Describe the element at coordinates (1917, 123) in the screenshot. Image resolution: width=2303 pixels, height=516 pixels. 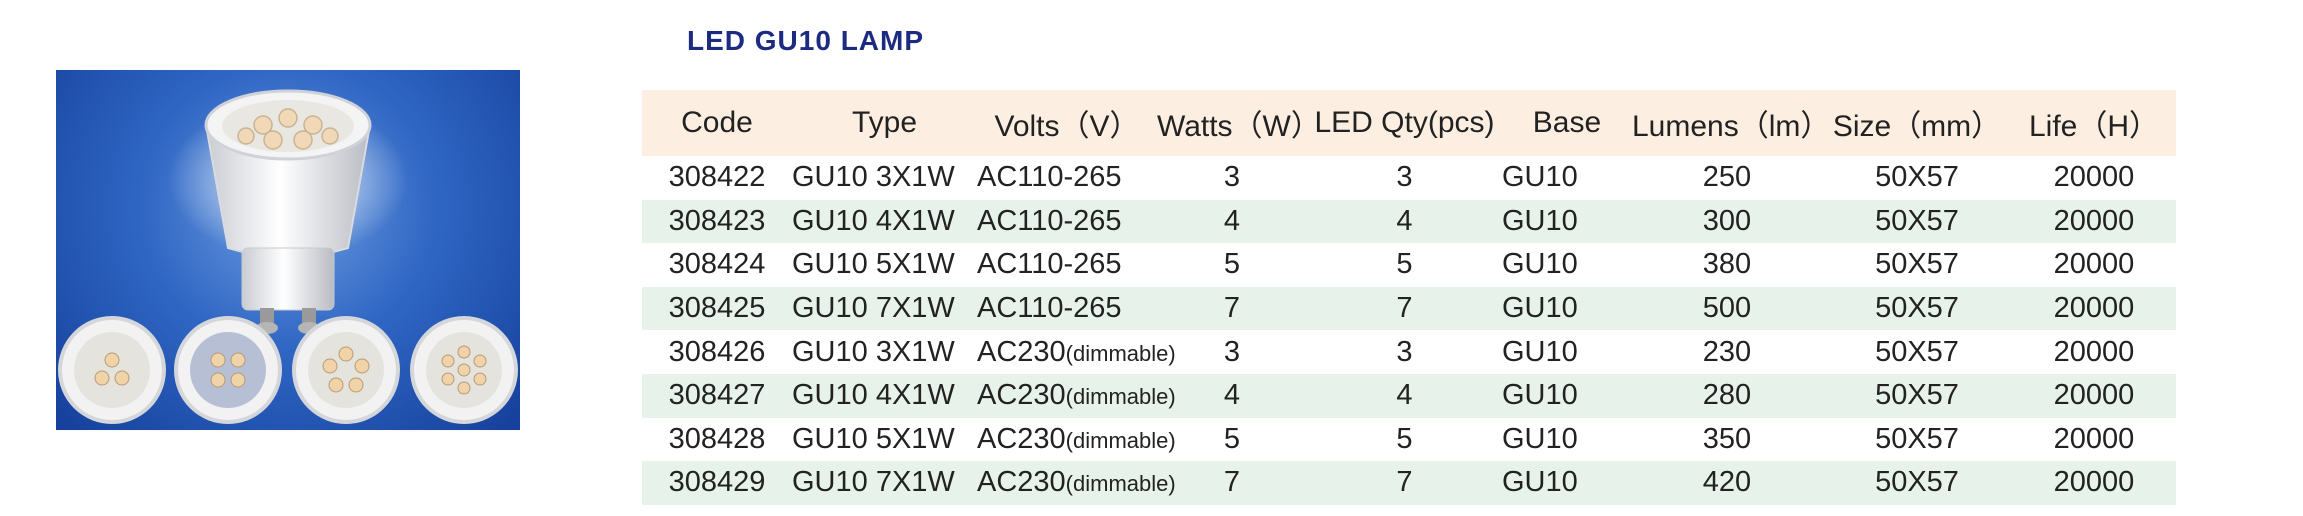
I see `header-size: Size（mm）` at that location.